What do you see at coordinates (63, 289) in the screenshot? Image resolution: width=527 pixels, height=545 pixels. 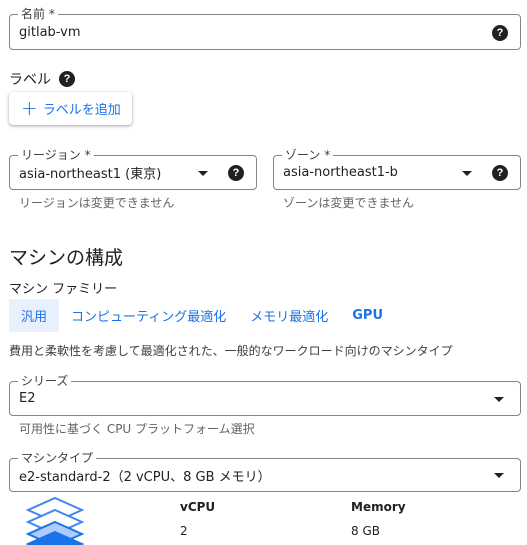 I see `machine-family-label: マシン ファミリー` at bounding box center [63, 289].